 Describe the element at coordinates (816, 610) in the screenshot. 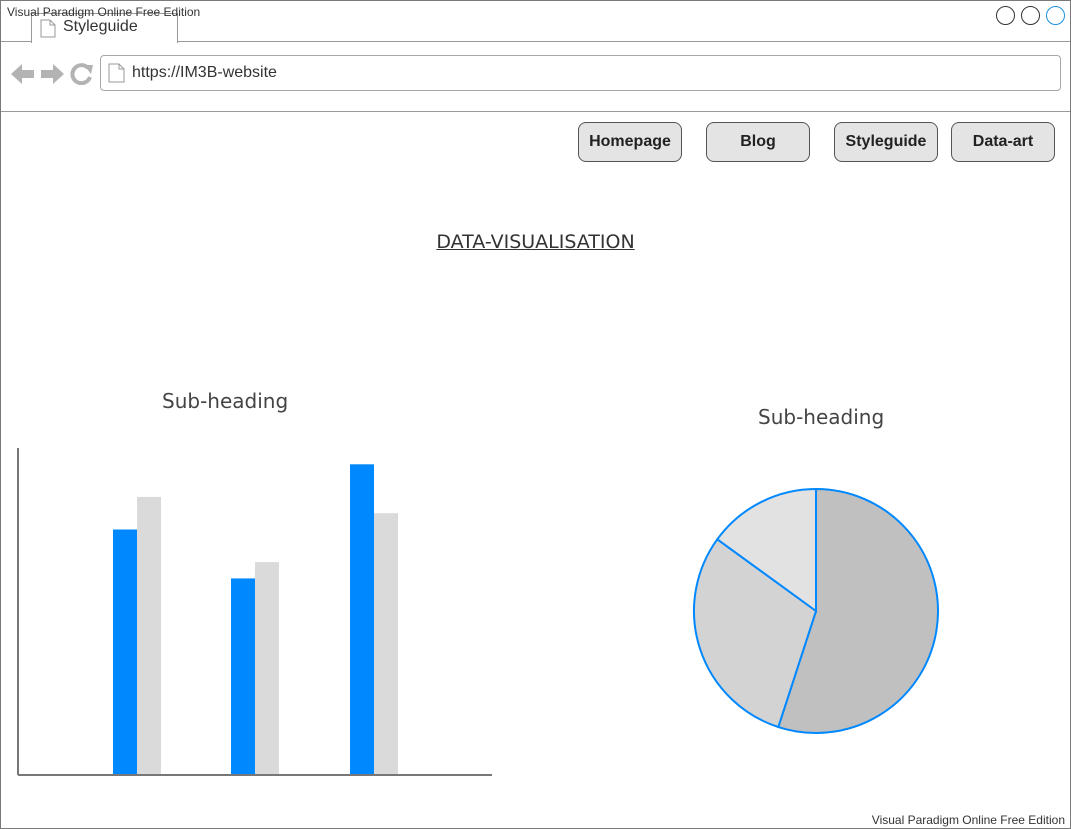

I see `pie-chart` at that location.